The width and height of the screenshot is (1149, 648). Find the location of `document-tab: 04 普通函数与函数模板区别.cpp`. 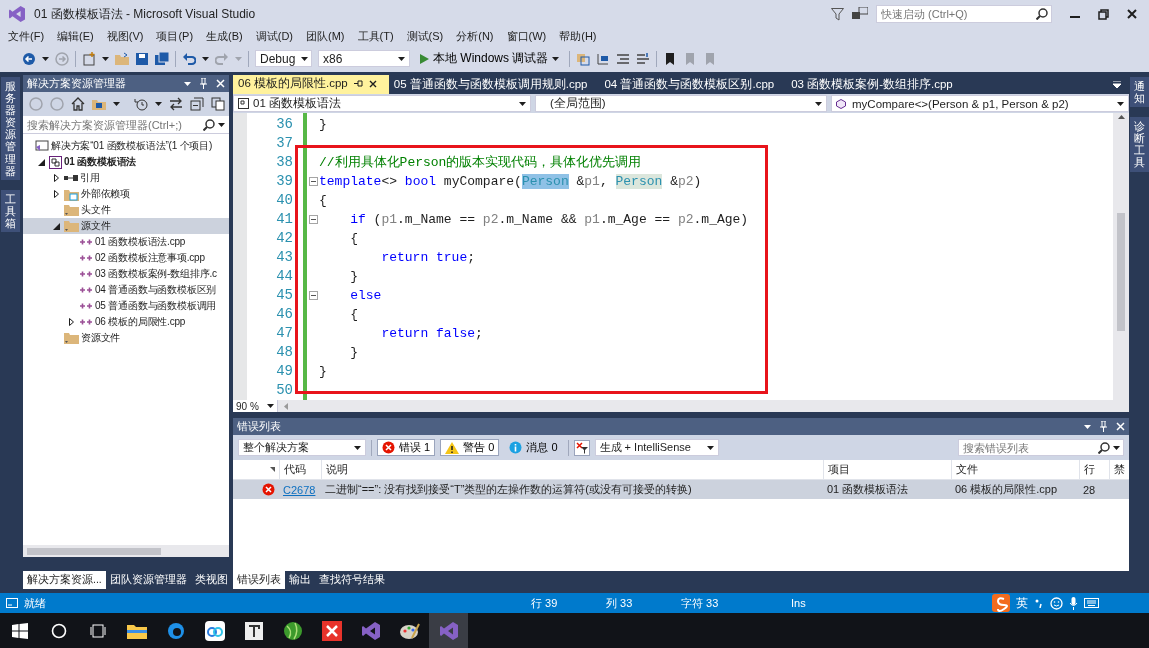

document-tab: 04 普通函数与函数模板区别.cpp is located at coordinates (693, 84).